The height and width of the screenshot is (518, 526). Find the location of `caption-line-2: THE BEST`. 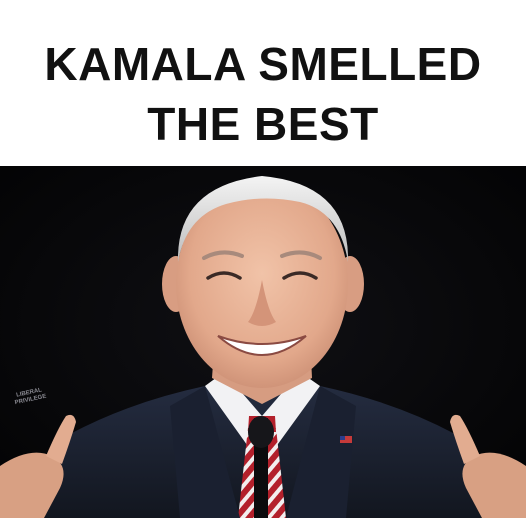

caption-line-2: THE BEST is located at coordinates (263, 124).